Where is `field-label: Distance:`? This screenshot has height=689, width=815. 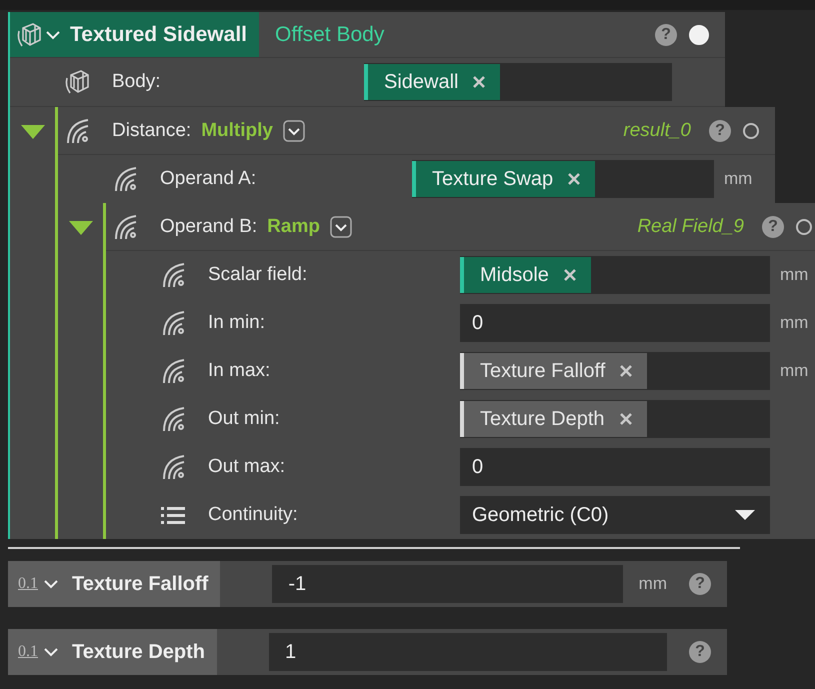
field-label: Distance: is located at coordinates (152, 131).